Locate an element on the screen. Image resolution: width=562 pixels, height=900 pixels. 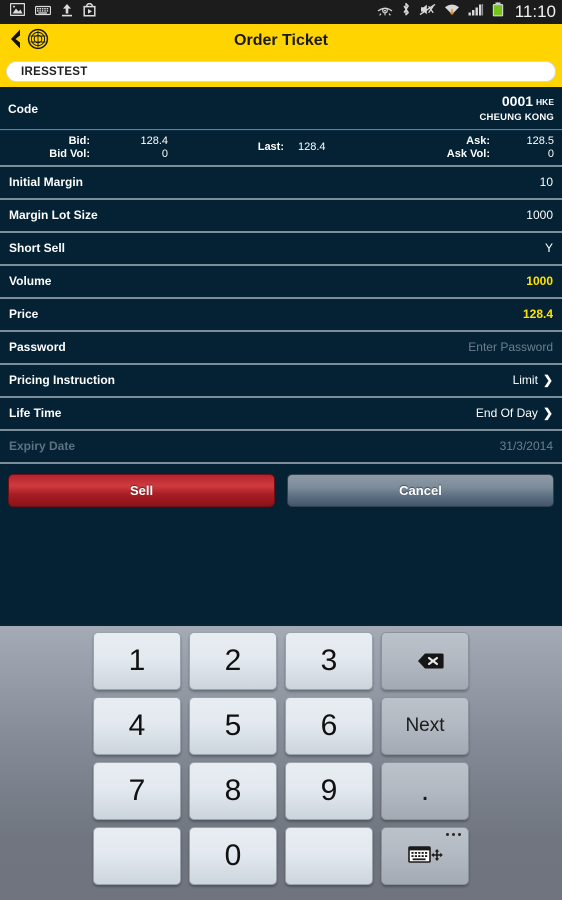
row-value: Enter Password is located at coordinates (510, 347).